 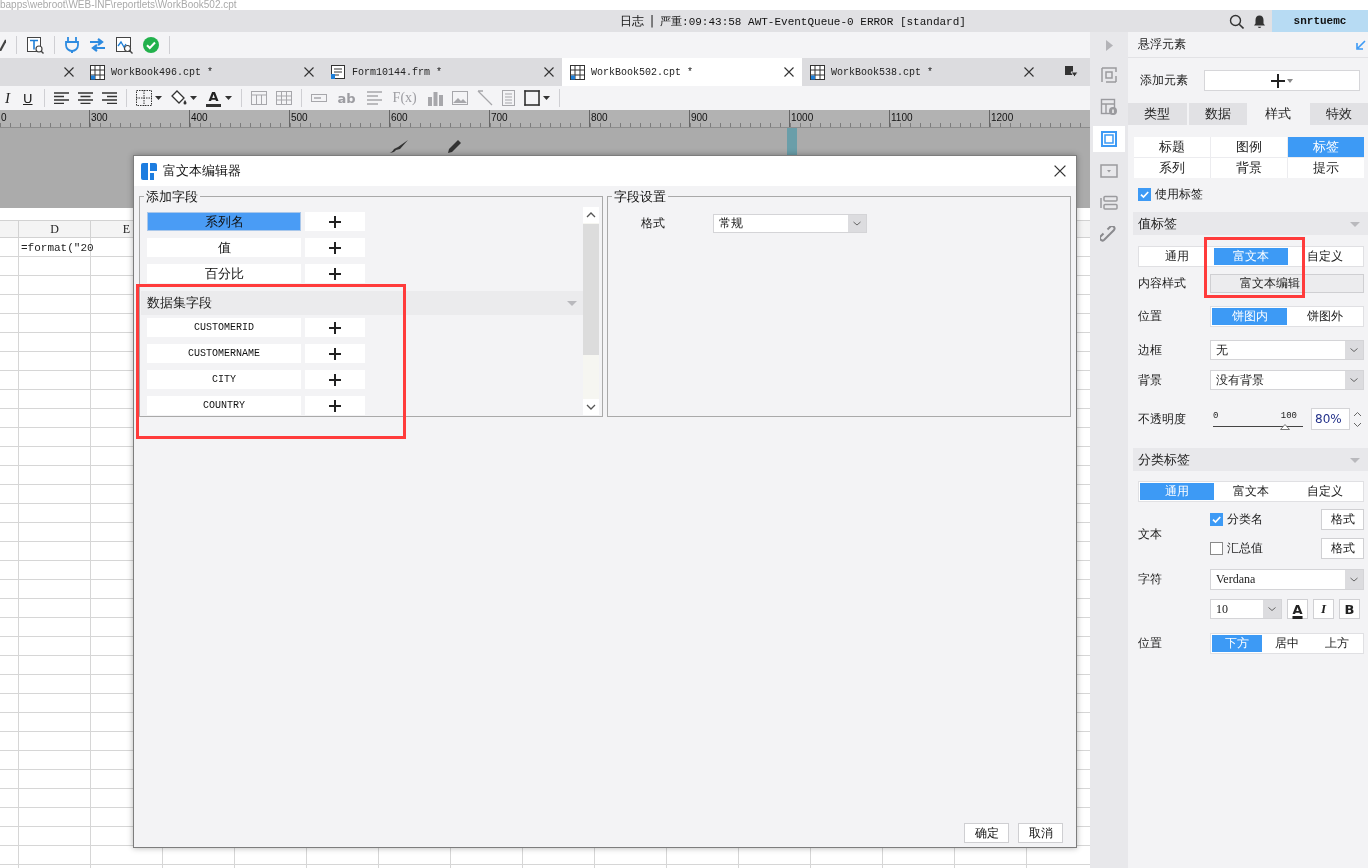 What do you see at coordinates (1320, 21) in the screenshot?
I see `user-name: snrtuemc` at bounding box center [1320, 21].